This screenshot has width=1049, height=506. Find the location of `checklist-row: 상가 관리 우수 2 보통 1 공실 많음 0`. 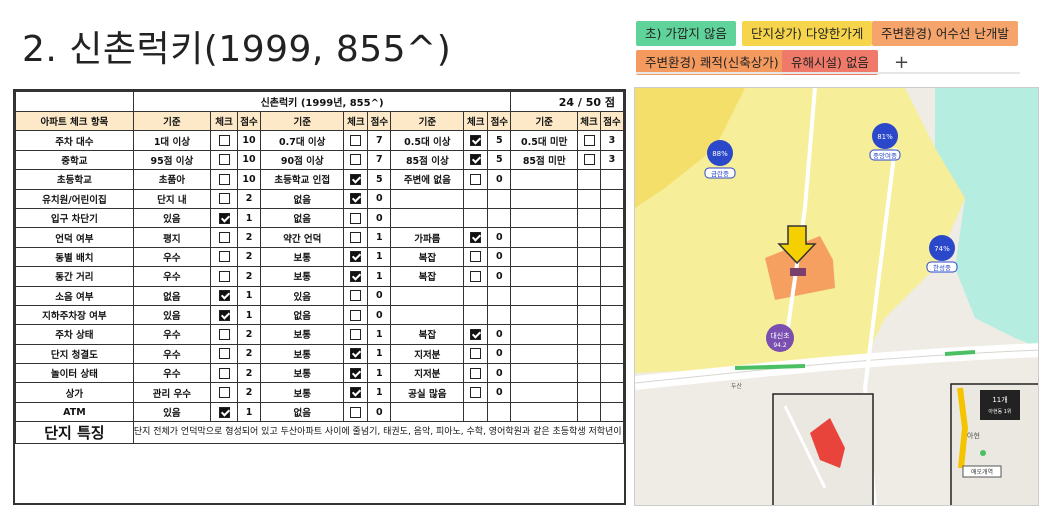

checklist-row: 상가 관리 우수 2 보통 1 공실 많음 0 is located at coordinates (320, 392).